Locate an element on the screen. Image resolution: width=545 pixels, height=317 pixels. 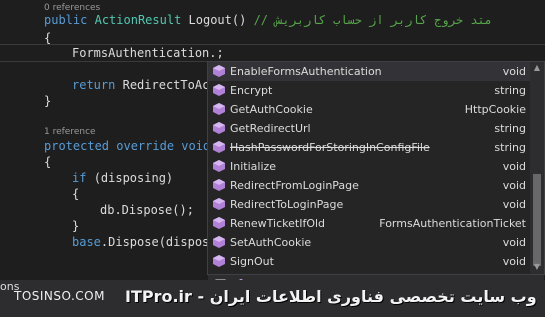
completion-item: GetAuthCookie HttpCookie is located at coordinates (369, 109).